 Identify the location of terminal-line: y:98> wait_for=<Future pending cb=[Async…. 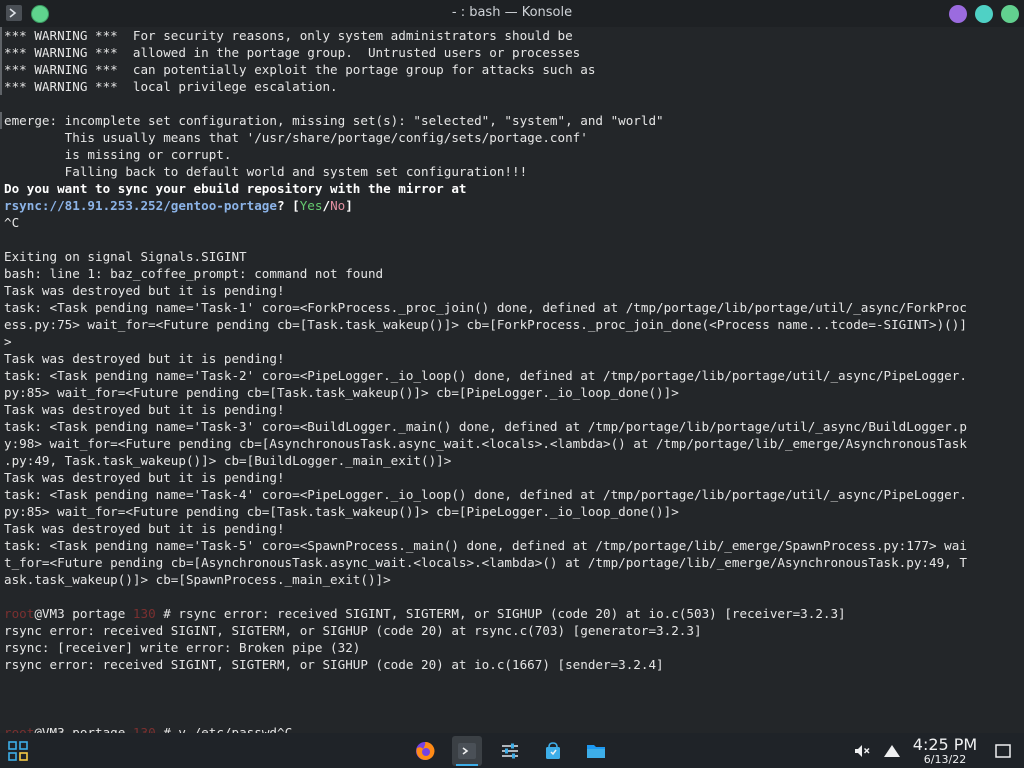
(513, 443).